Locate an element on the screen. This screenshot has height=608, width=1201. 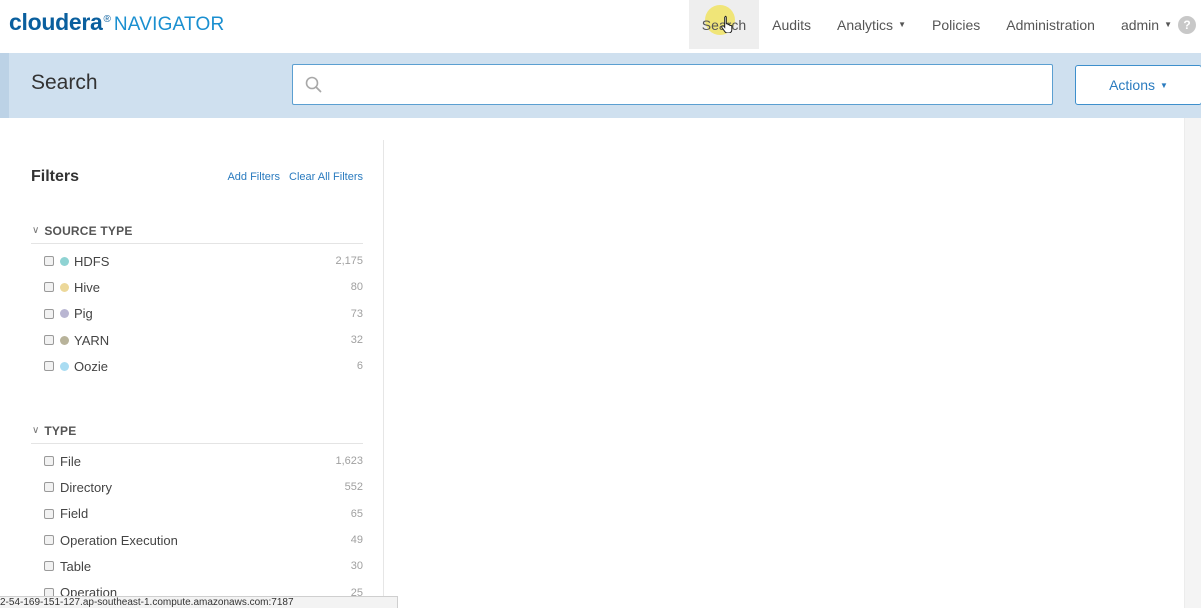
search-header-band: Search Actions ▼ is located at coordinates (600, 85).